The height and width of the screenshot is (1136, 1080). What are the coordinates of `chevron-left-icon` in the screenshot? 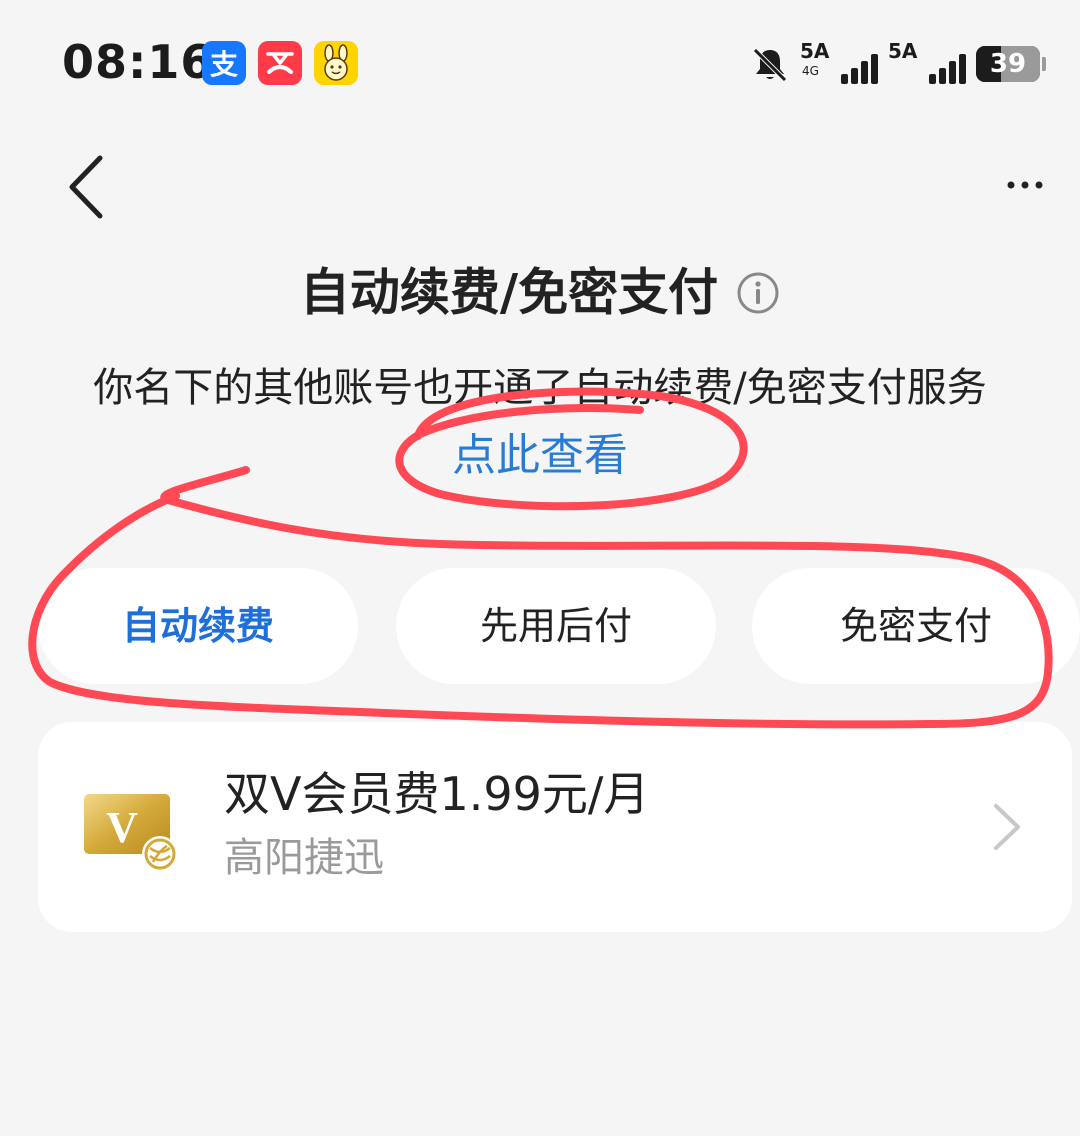 It's located at (86, 187).